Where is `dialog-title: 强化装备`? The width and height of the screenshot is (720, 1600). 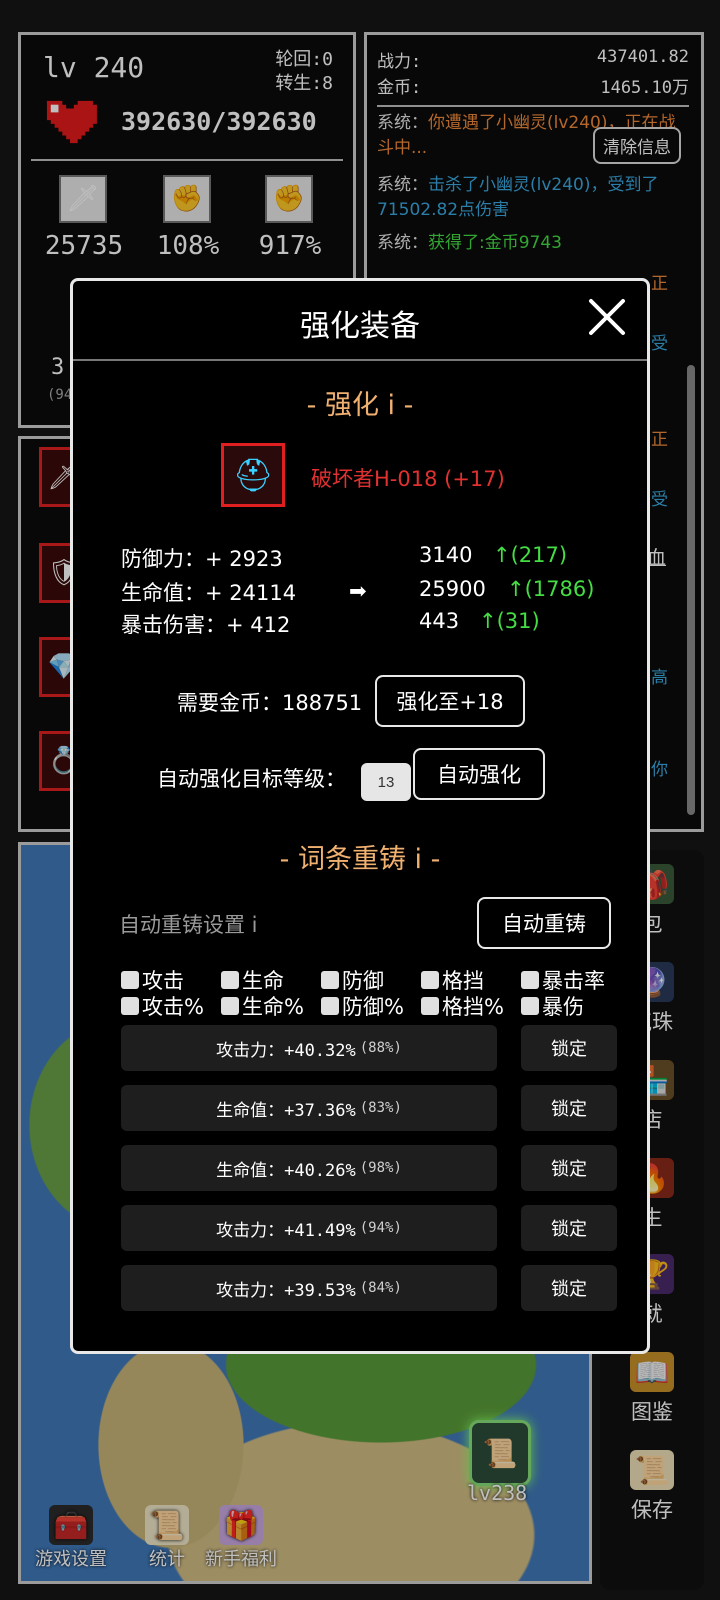
dialog-title: 强化装备 is located at coordinates (360, 326).